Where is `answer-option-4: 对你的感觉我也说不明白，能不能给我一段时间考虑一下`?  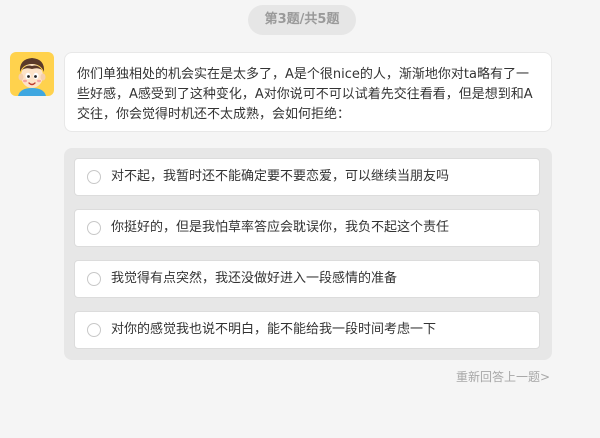 answer-option-4: 对你的感觉我也说不明白，能不能给我一段时间考虑一下 is located at coordinates (307, 330).